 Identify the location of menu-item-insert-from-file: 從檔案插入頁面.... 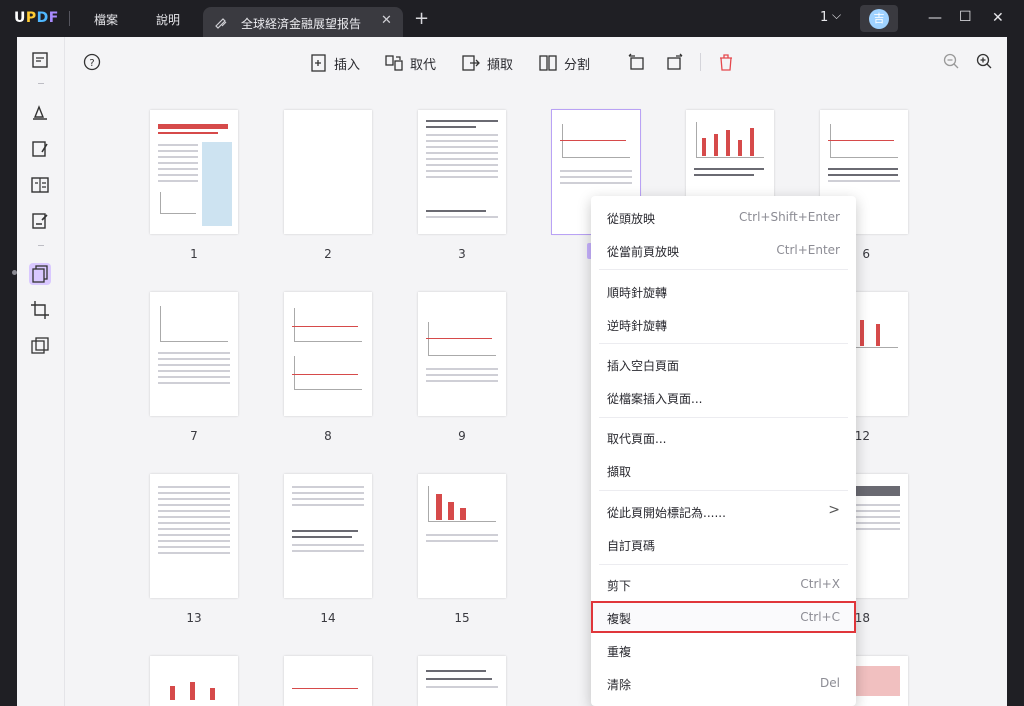
(723, 397).